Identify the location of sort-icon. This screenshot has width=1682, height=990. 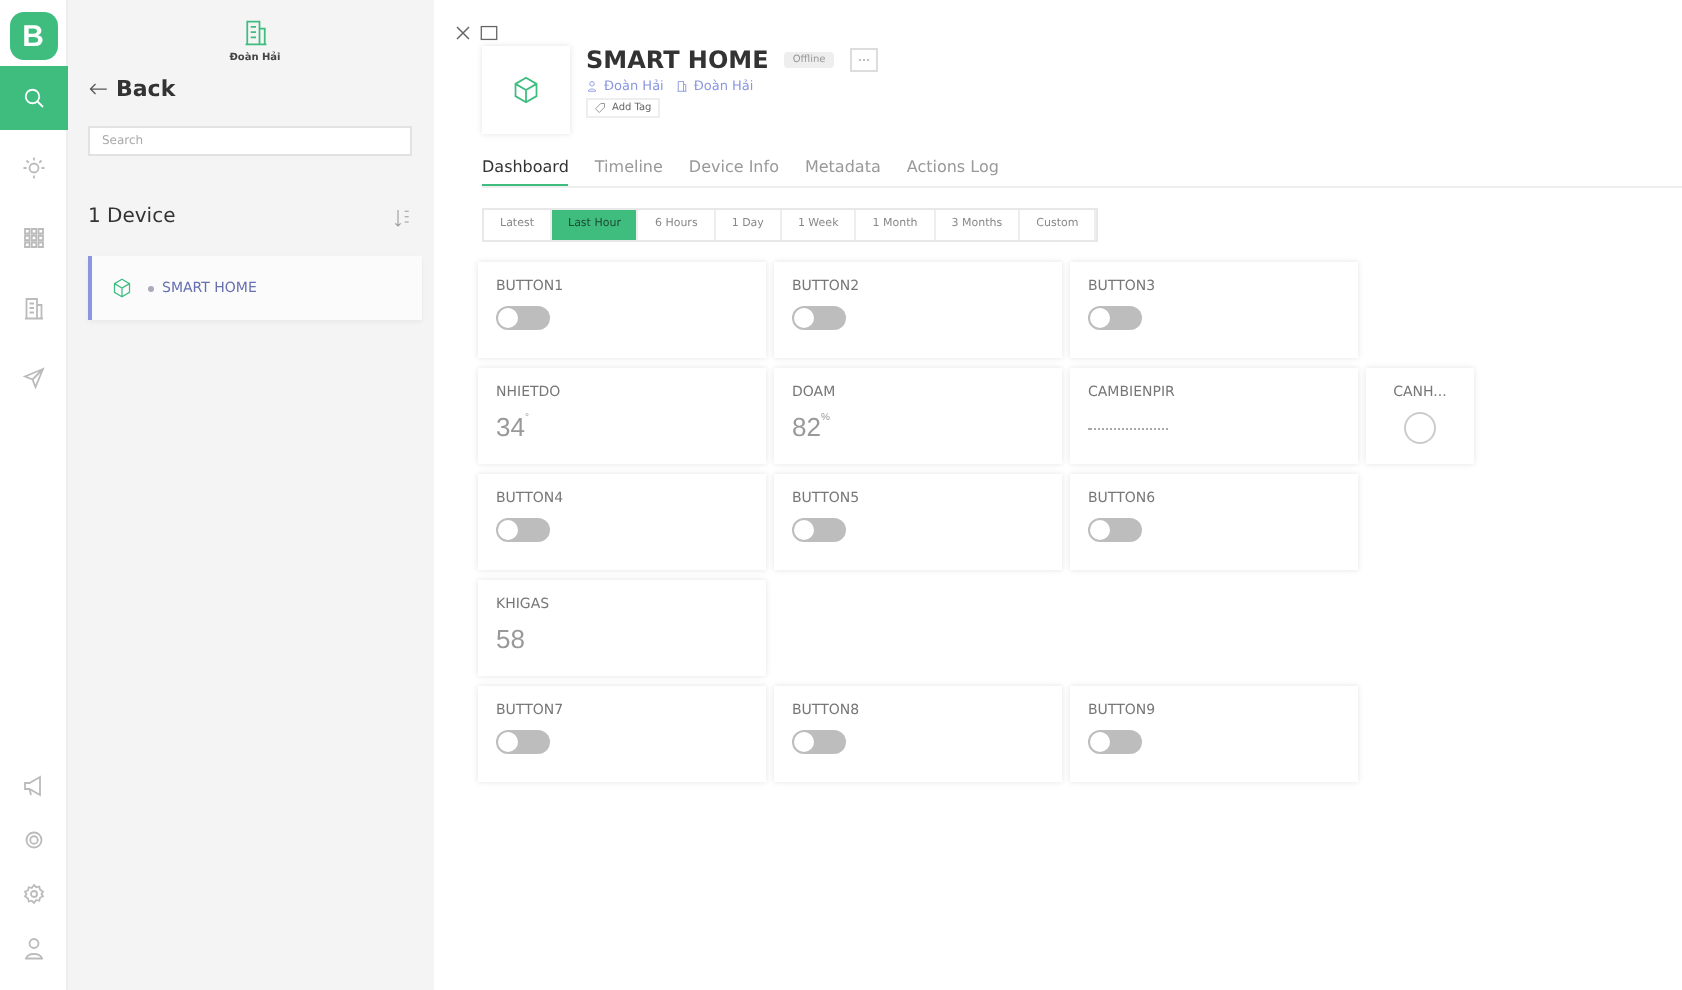
(402, 217).